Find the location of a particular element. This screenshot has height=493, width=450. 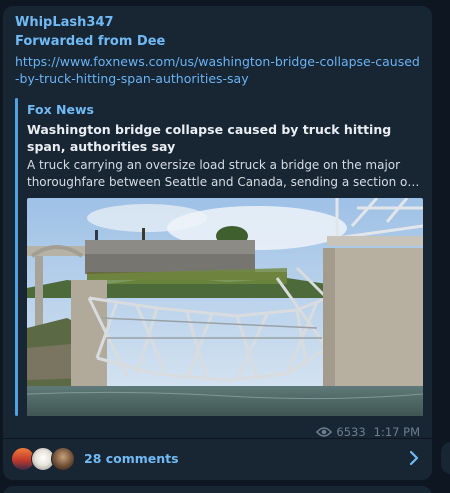

go-to-message-button is located at coordinates (445, 458).